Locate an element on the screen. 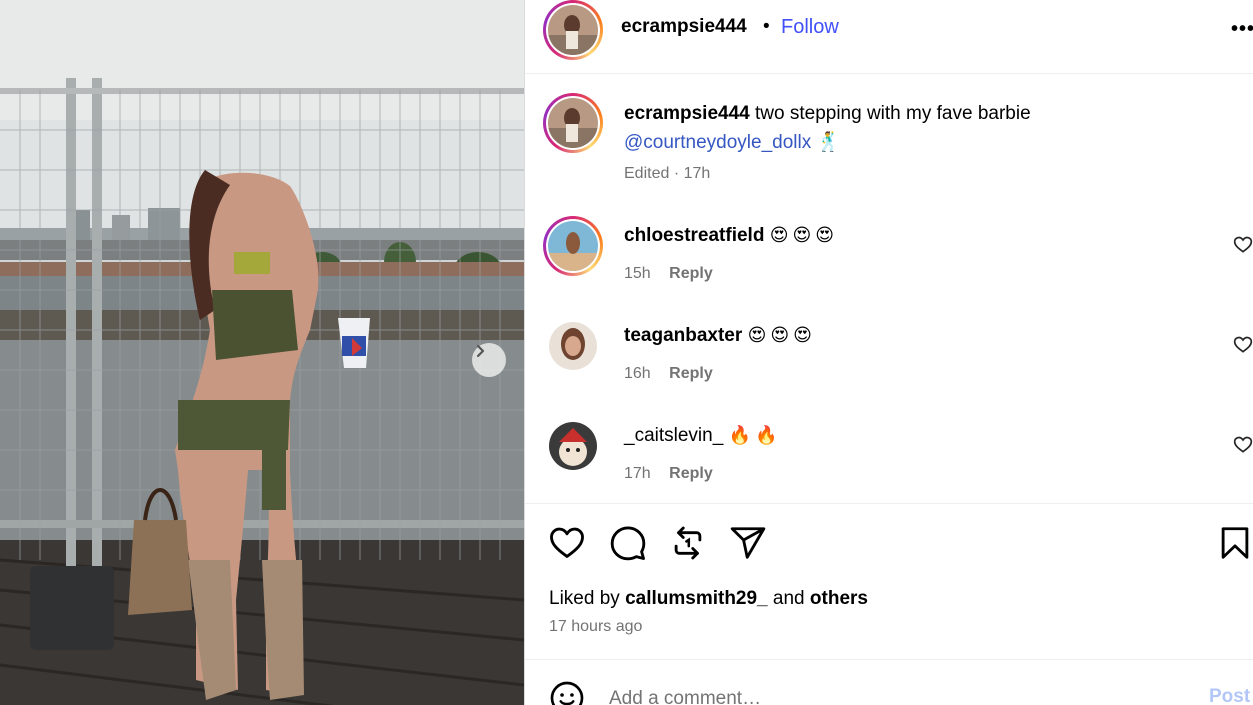 The image size is (1253, 705). comment-input is located at coordinates (889, 693).